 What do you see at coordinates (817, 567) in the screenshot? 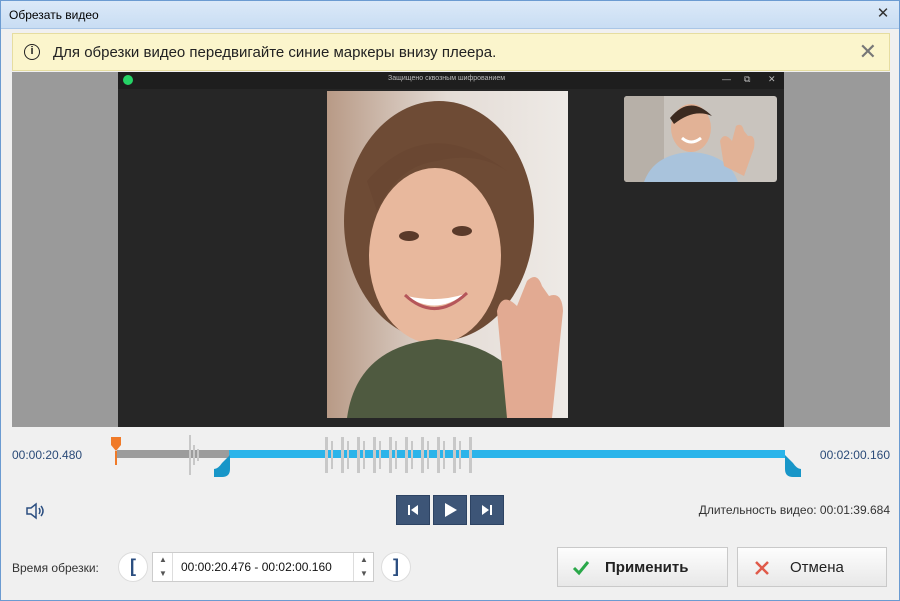
I see `cancel-button-label: Отмена` at bounding box center [817, 567].